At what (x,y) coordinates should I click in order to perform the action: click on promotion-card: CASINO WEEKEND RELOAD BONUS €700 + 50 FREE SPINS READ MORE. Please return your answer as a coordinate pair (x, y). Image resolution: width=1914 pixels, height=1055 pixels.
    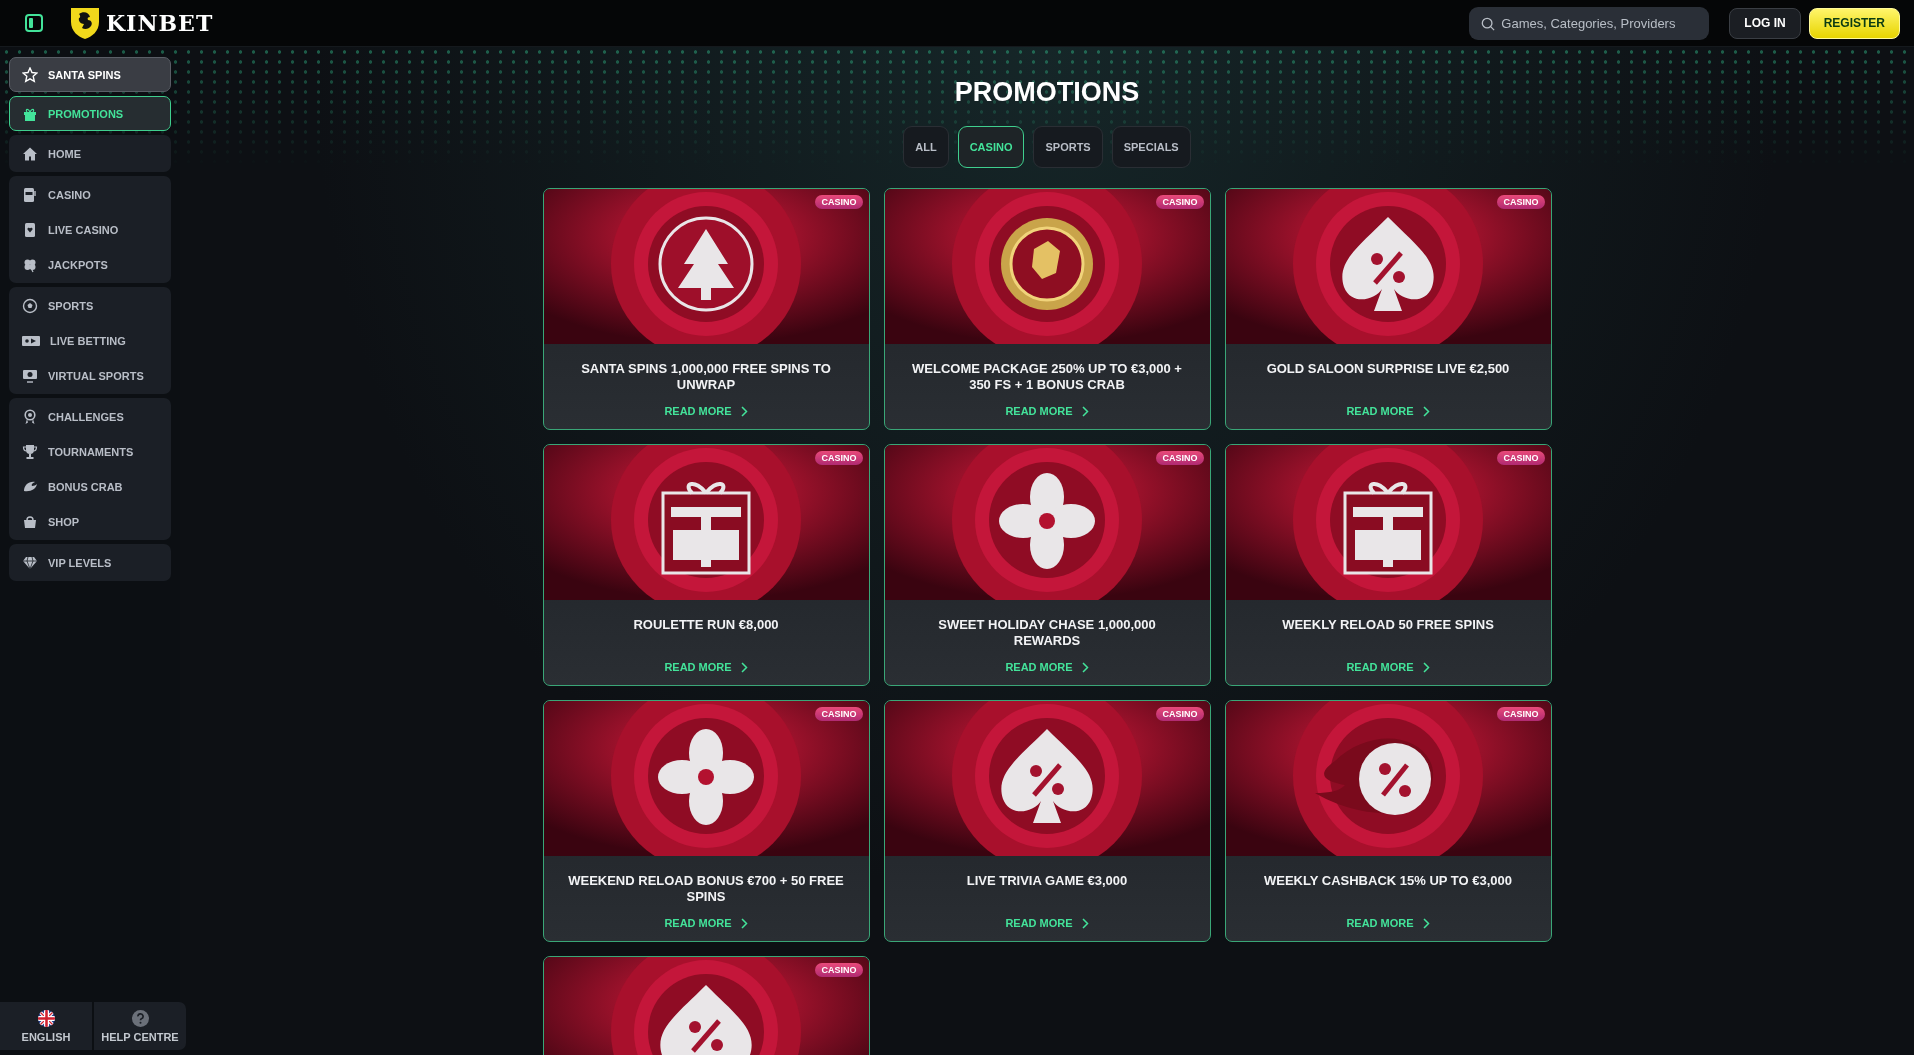
    Looking at the image, I should click on (706, 821).